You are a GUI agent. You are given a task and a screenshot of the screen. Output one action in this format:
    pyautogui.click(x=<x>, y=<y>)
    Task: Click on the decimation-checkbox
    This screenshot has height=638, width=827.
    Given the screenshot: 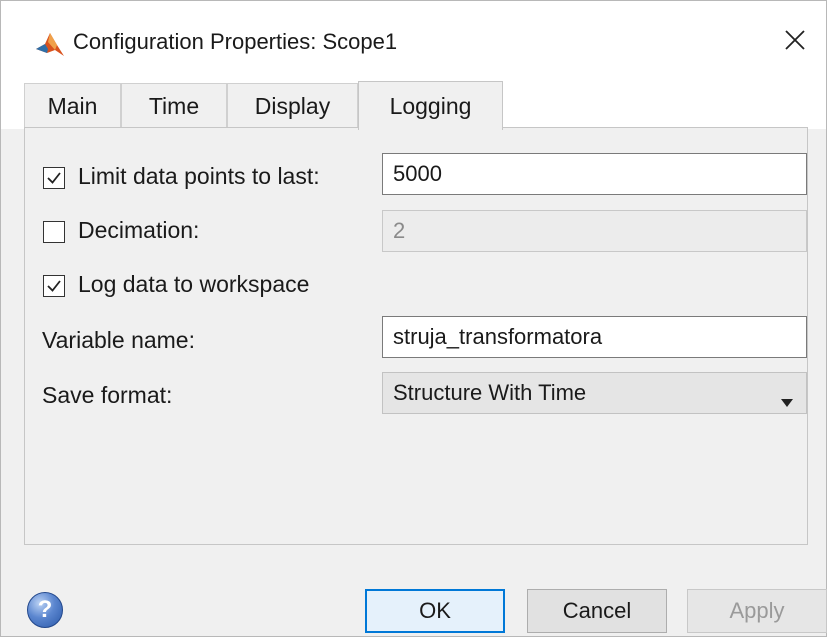 What is the action you would take?
    pyautogui.click(x=54, y=232)
    